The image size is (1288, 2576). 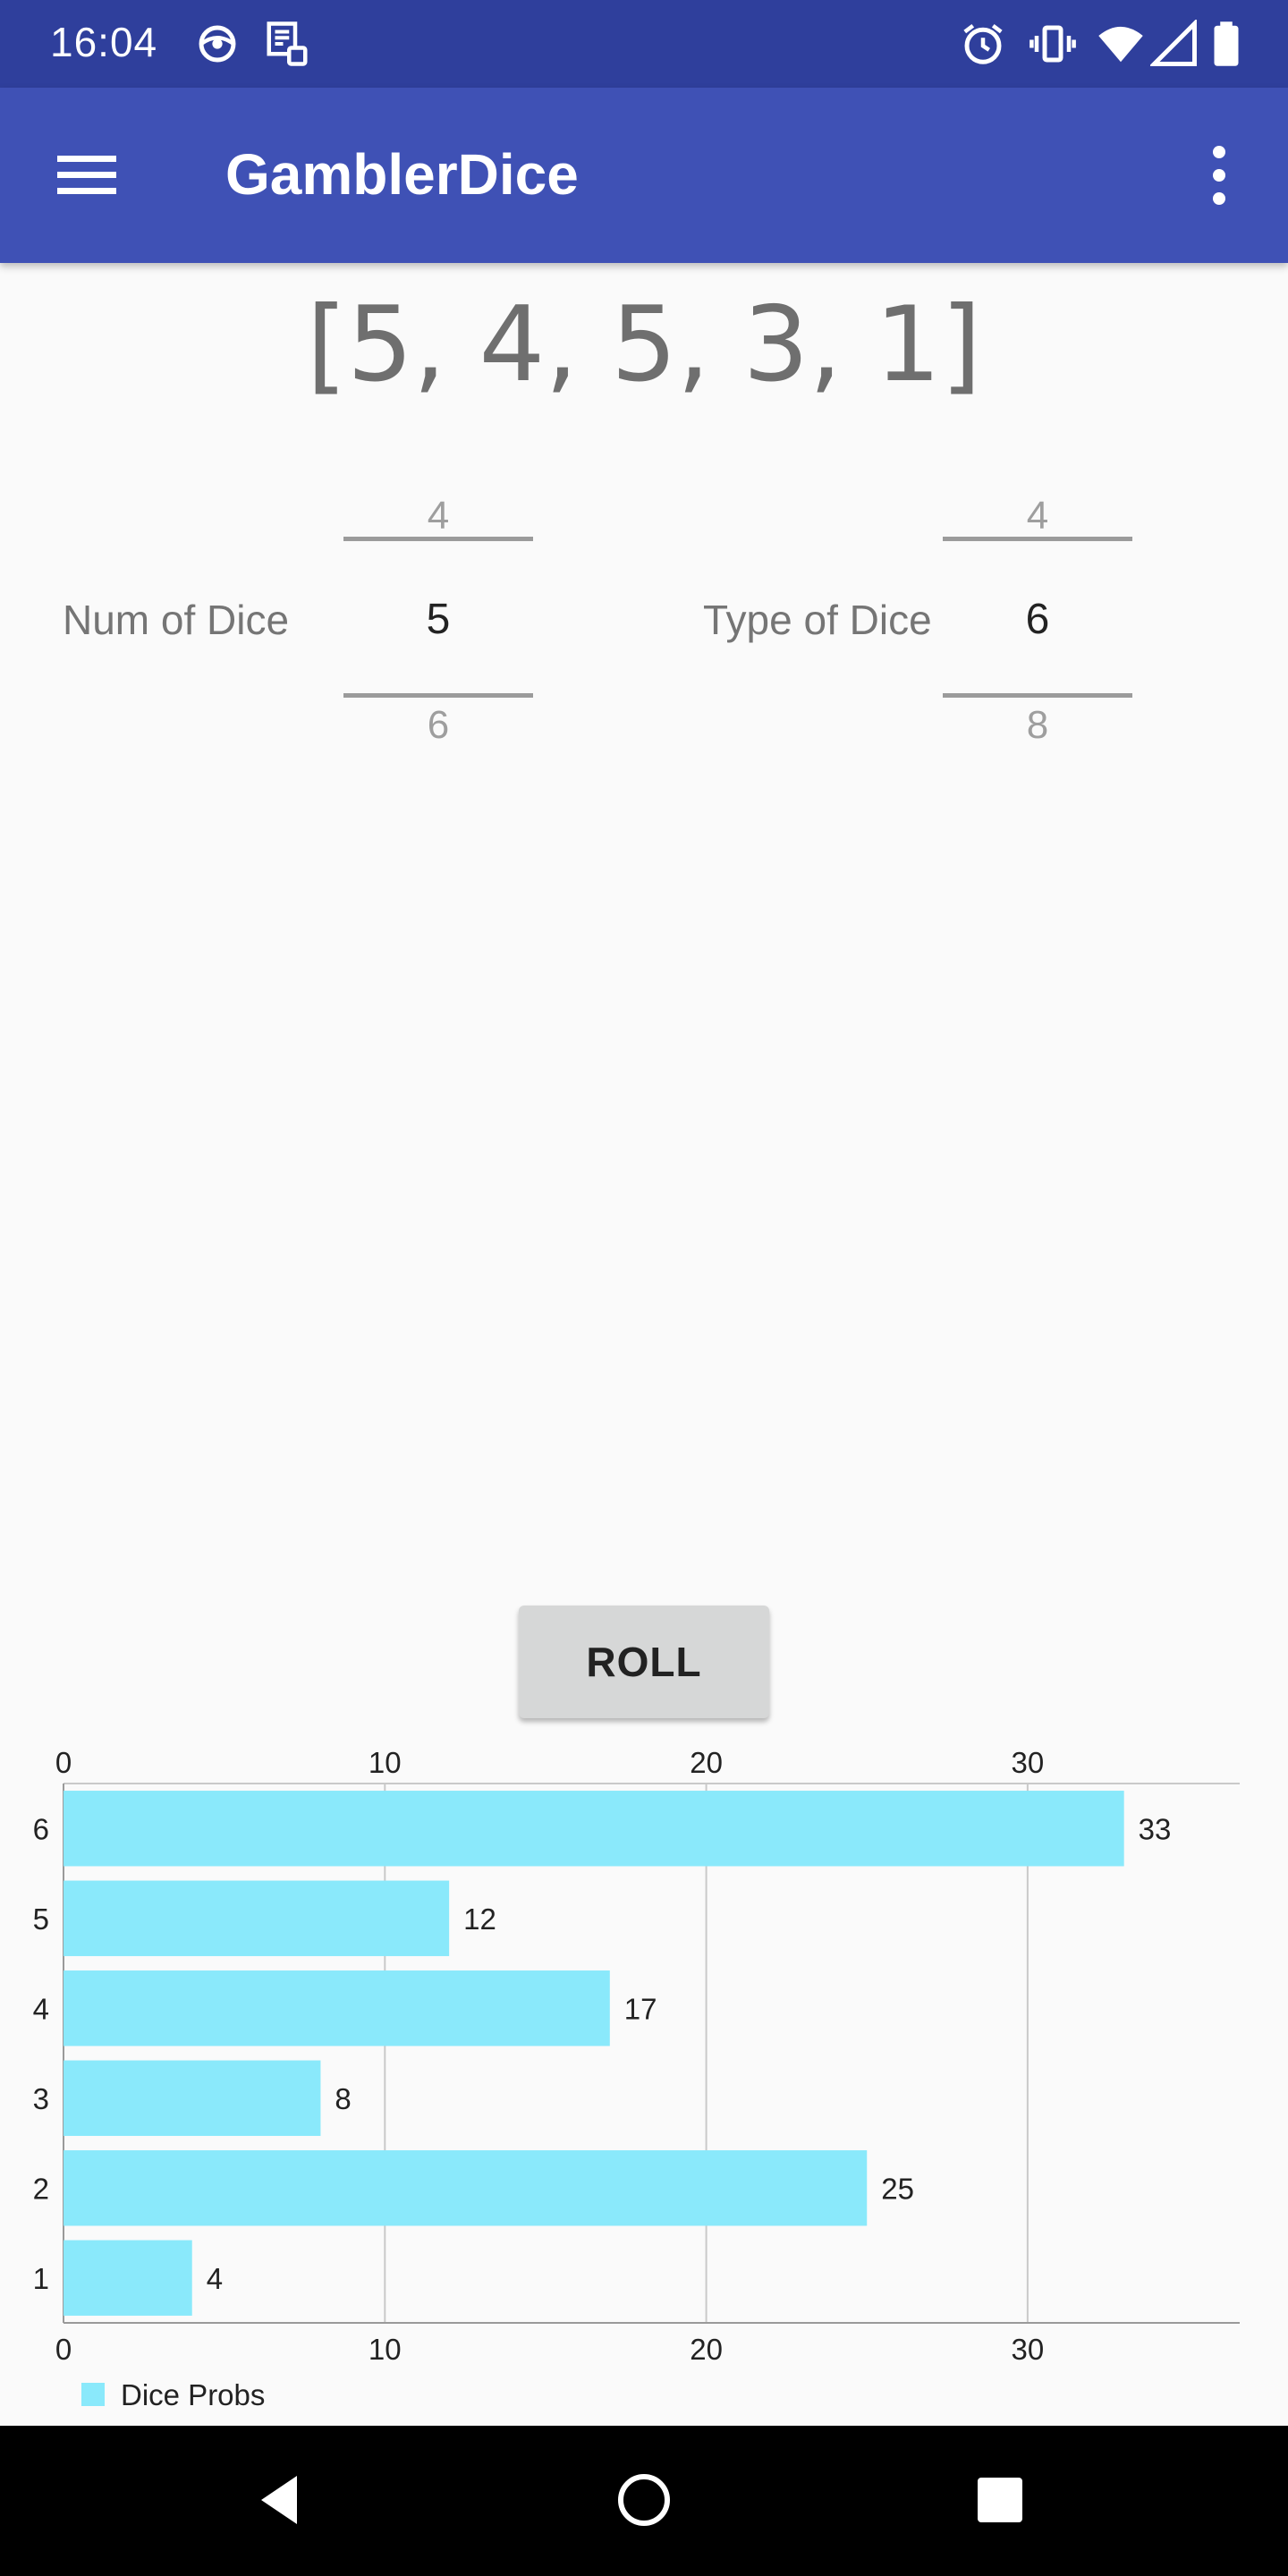 What do you see at coordinates (644, 344) in the screenshot?
I see `roll-result: [5, 4, 5, 3, 1]` at bounding box center [644, 344].